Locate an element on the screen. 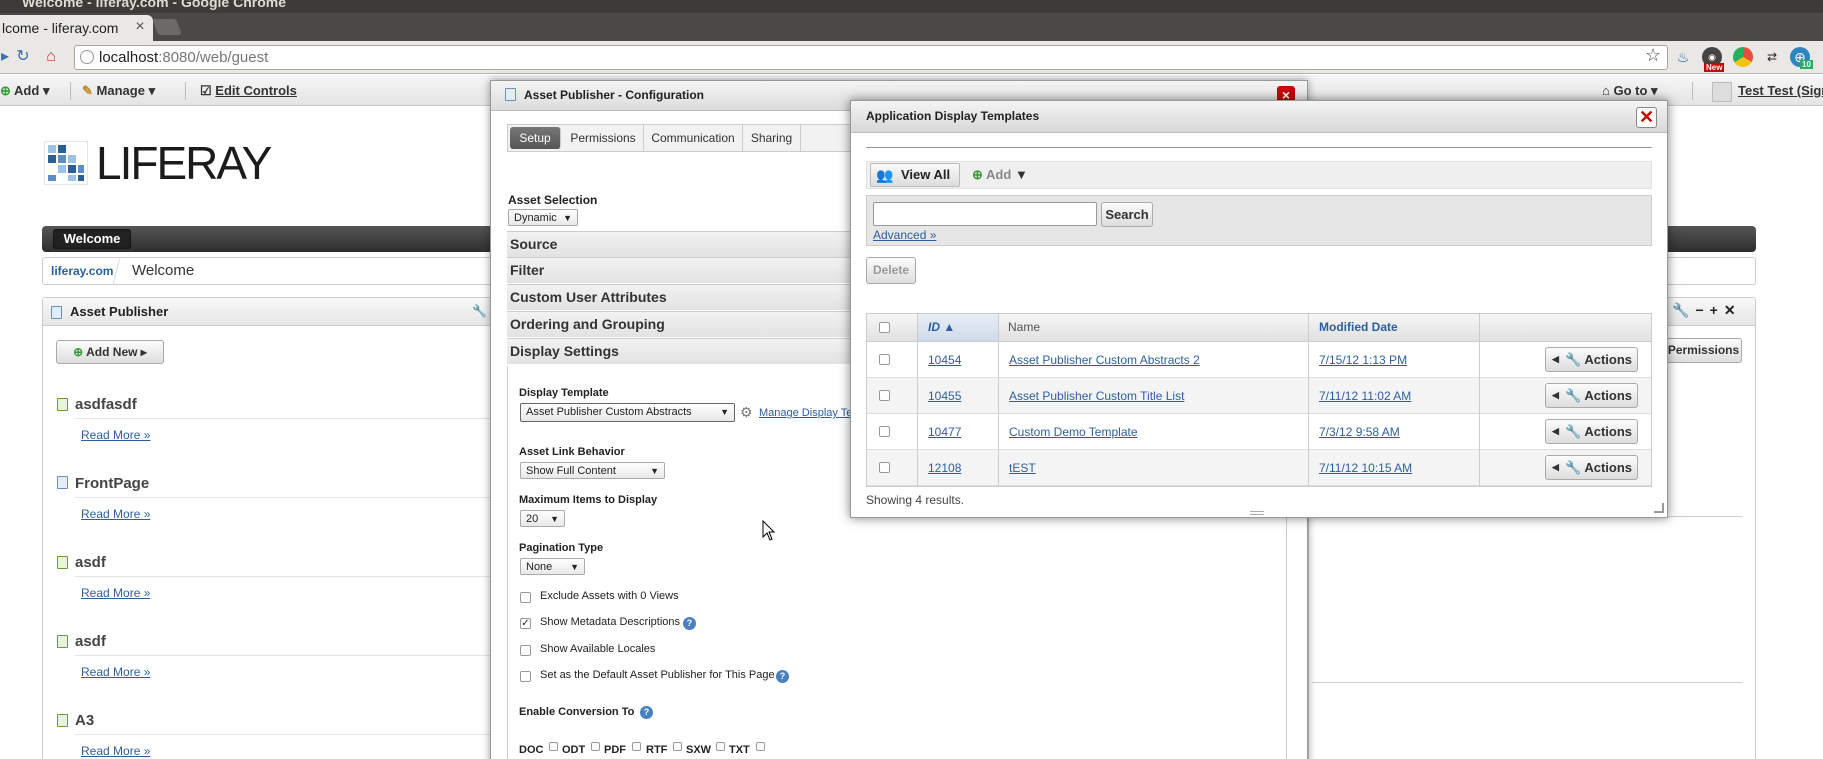 The height and width of the screenshot is (759, 1823). row-modified-link: 7/15/12 1:13 PM is located at coordinates (1363, 360).